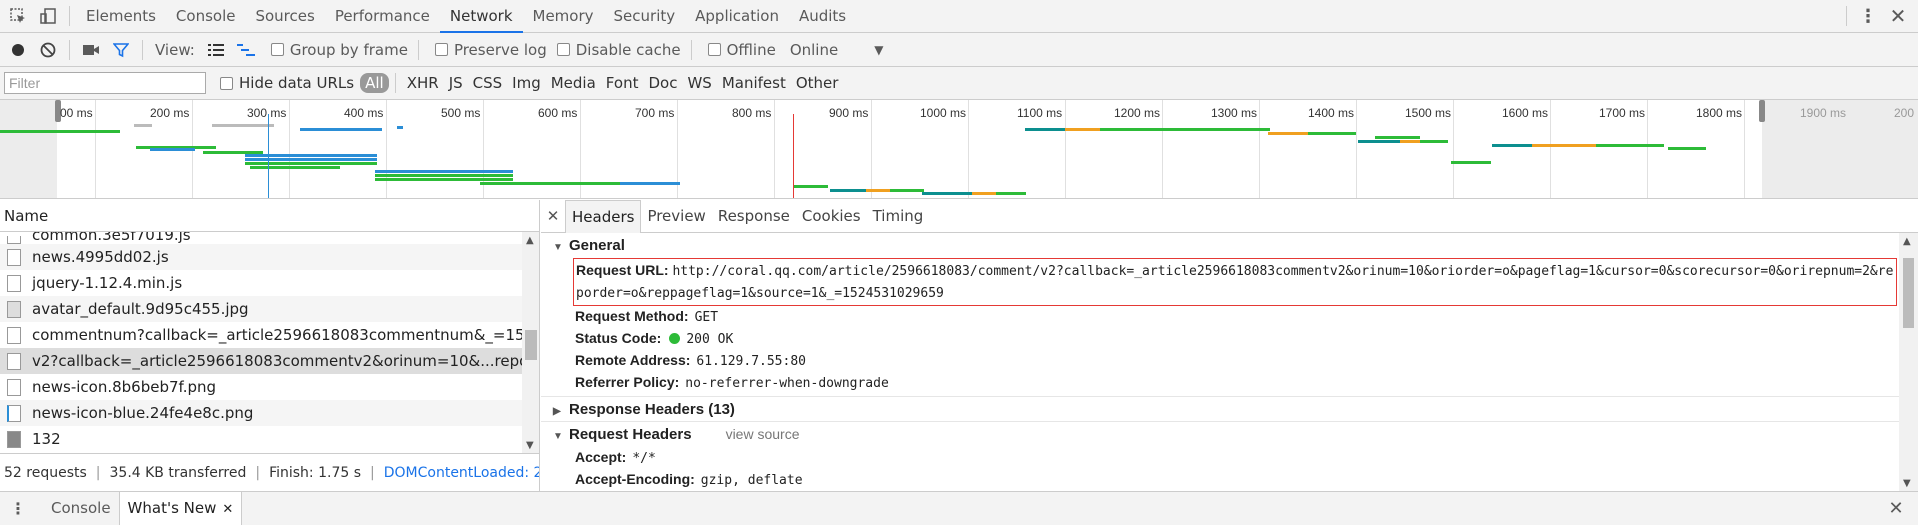 The height and width of the screenshot is (525, 1918). I want to click on script-file-icon, so click(14, 240).